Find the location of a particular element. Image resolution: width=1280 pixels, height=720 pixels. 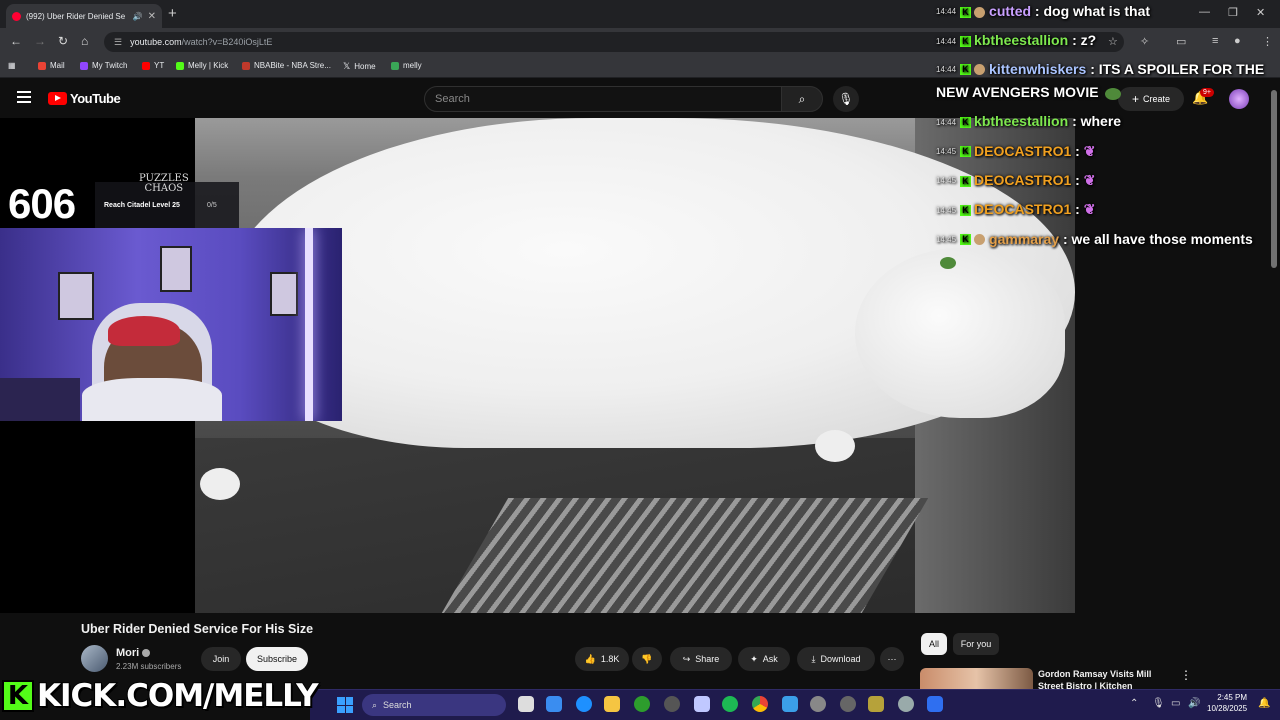

network-icon: ▭ is located at coordinates (1175, 703).